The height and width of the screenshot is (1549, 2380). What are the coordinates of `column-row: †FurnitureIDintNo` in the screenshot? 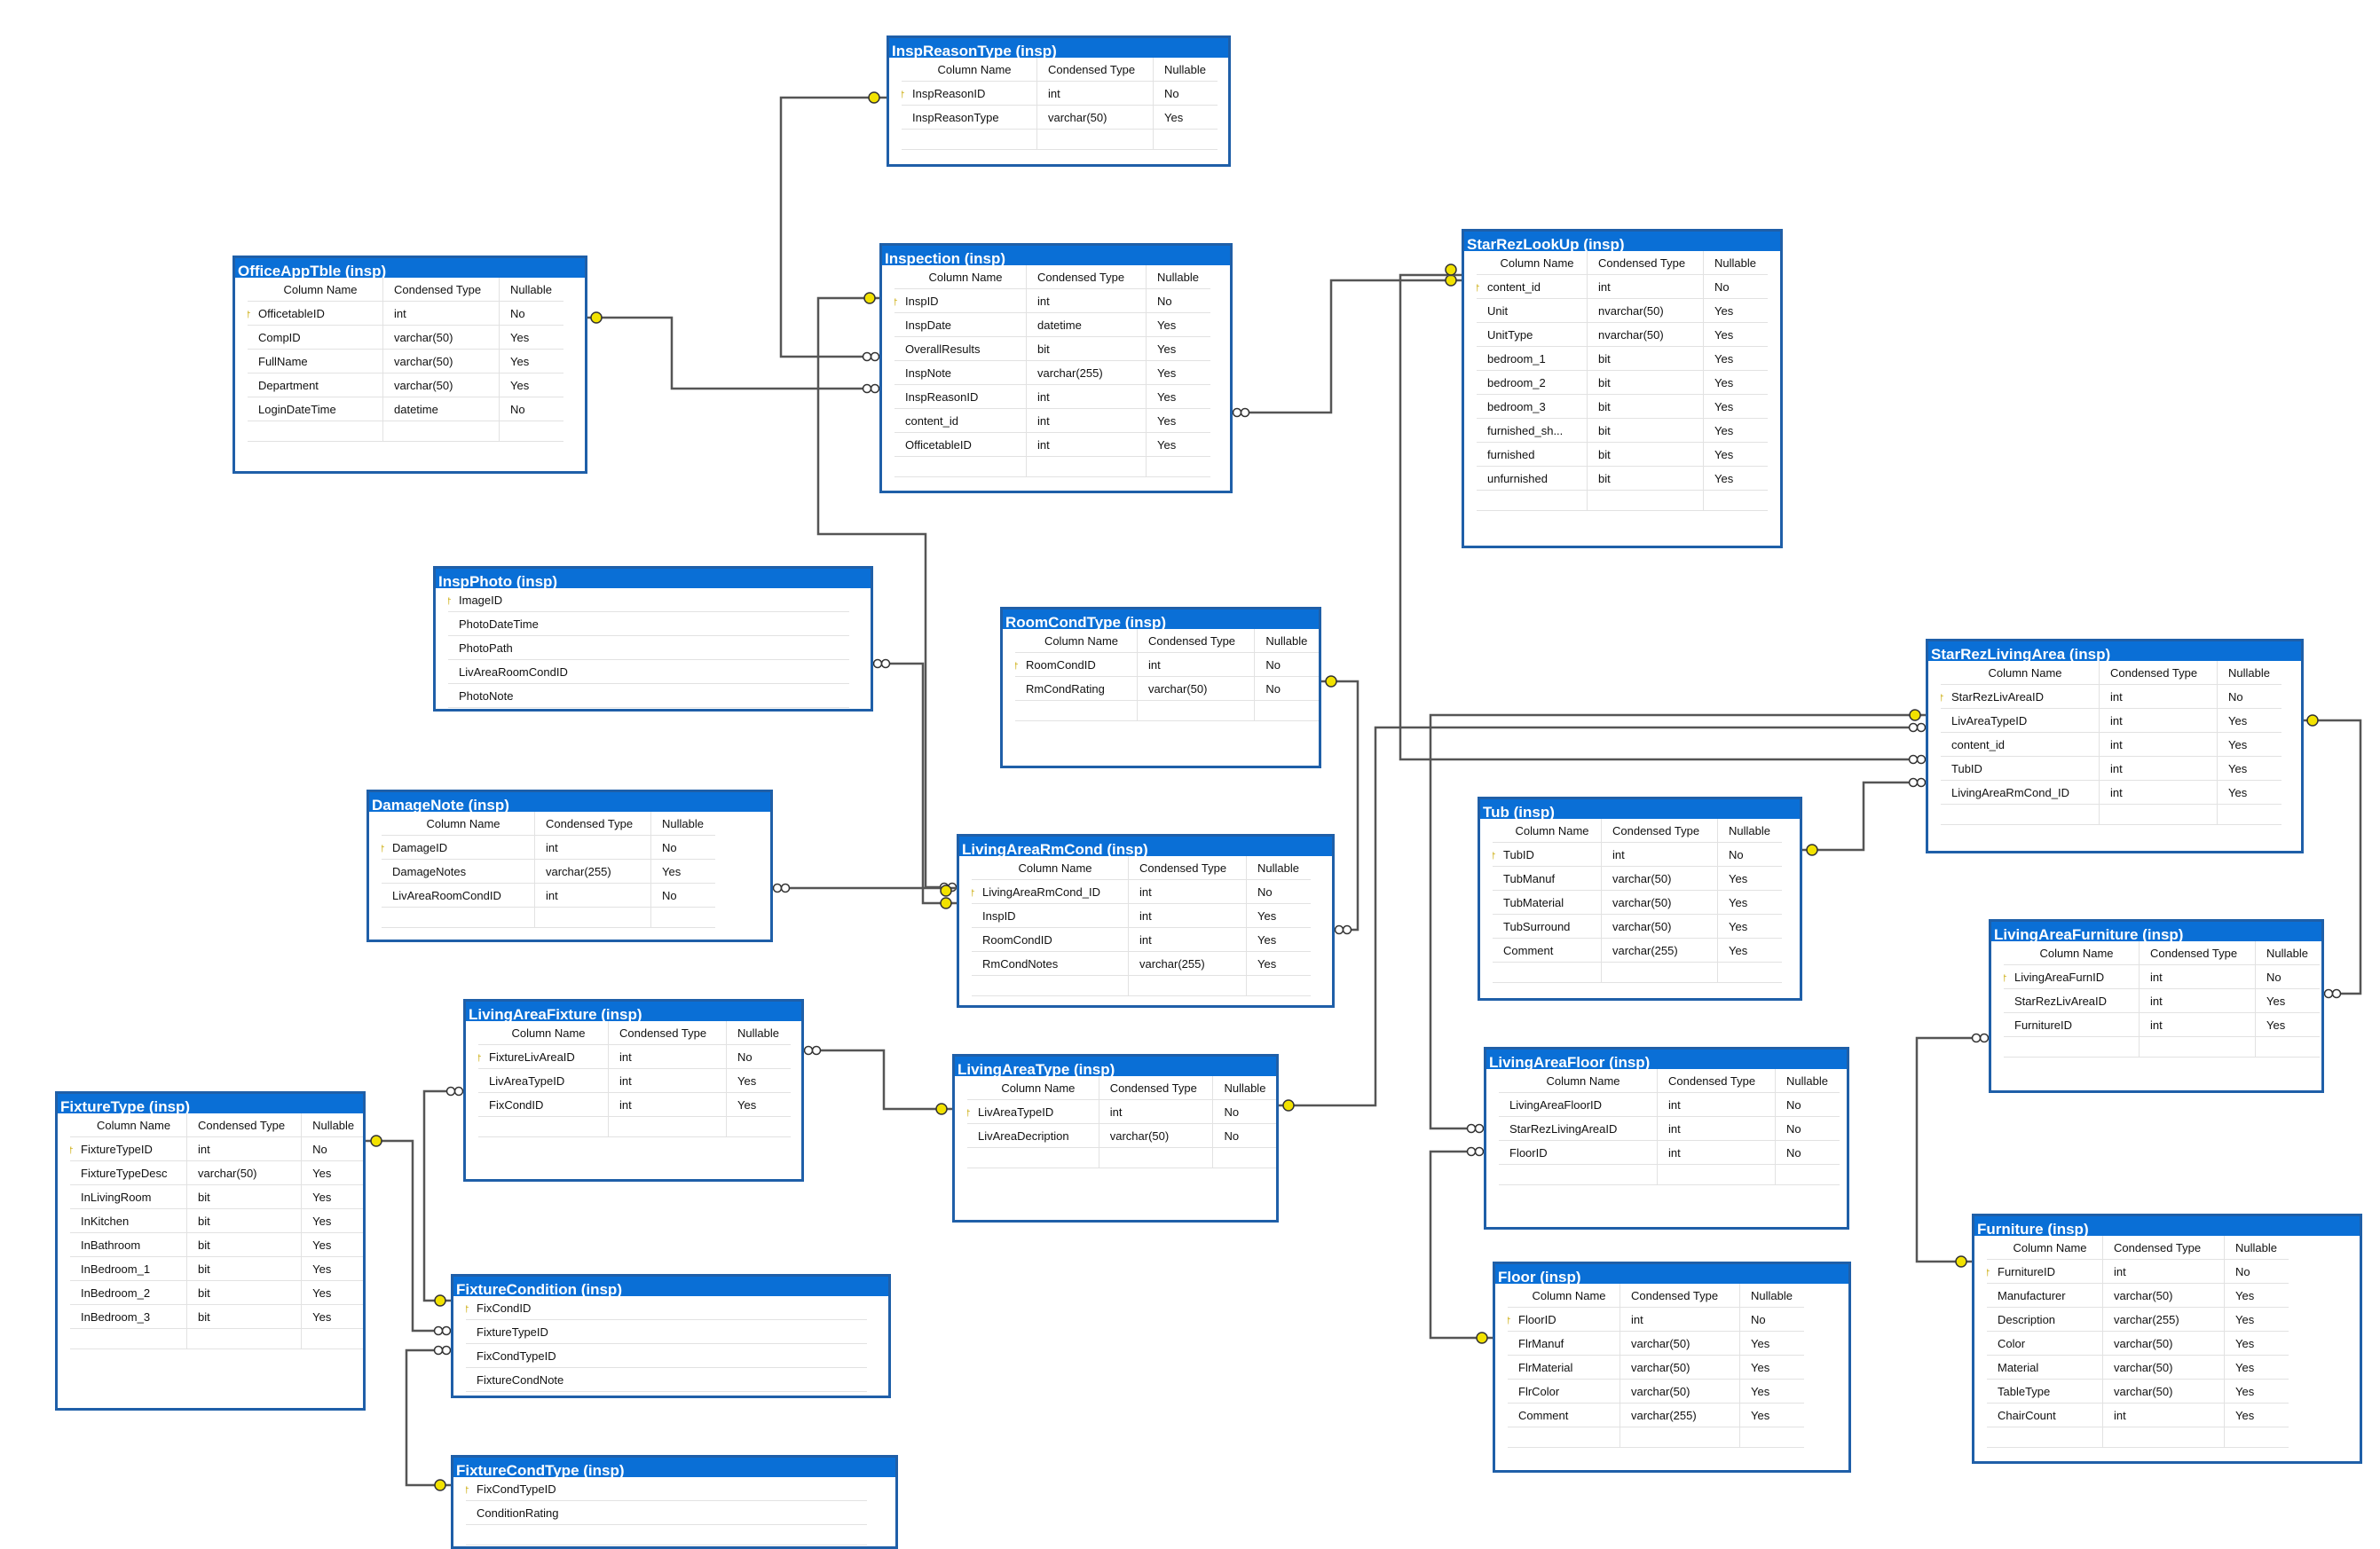 It's located at (2138, 1271).